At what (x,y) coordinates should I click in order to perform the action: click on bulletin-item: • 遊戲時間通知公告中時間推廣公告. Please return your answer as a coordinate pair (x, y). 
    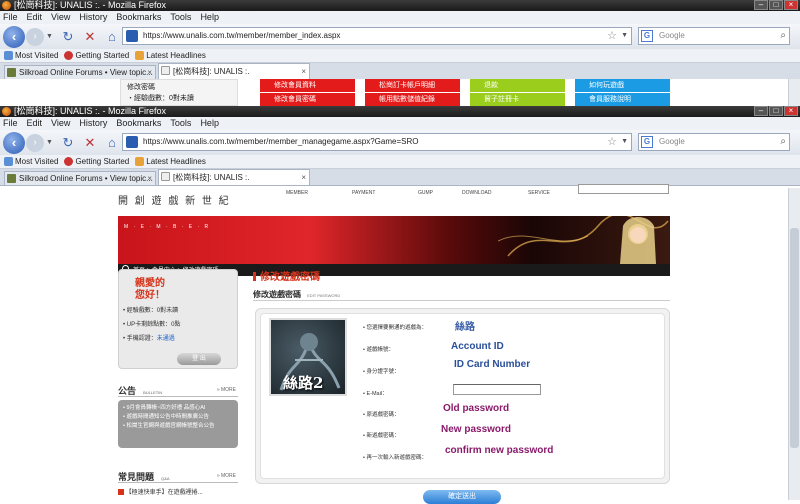
    Looking at the image, I should click on (178, 417).